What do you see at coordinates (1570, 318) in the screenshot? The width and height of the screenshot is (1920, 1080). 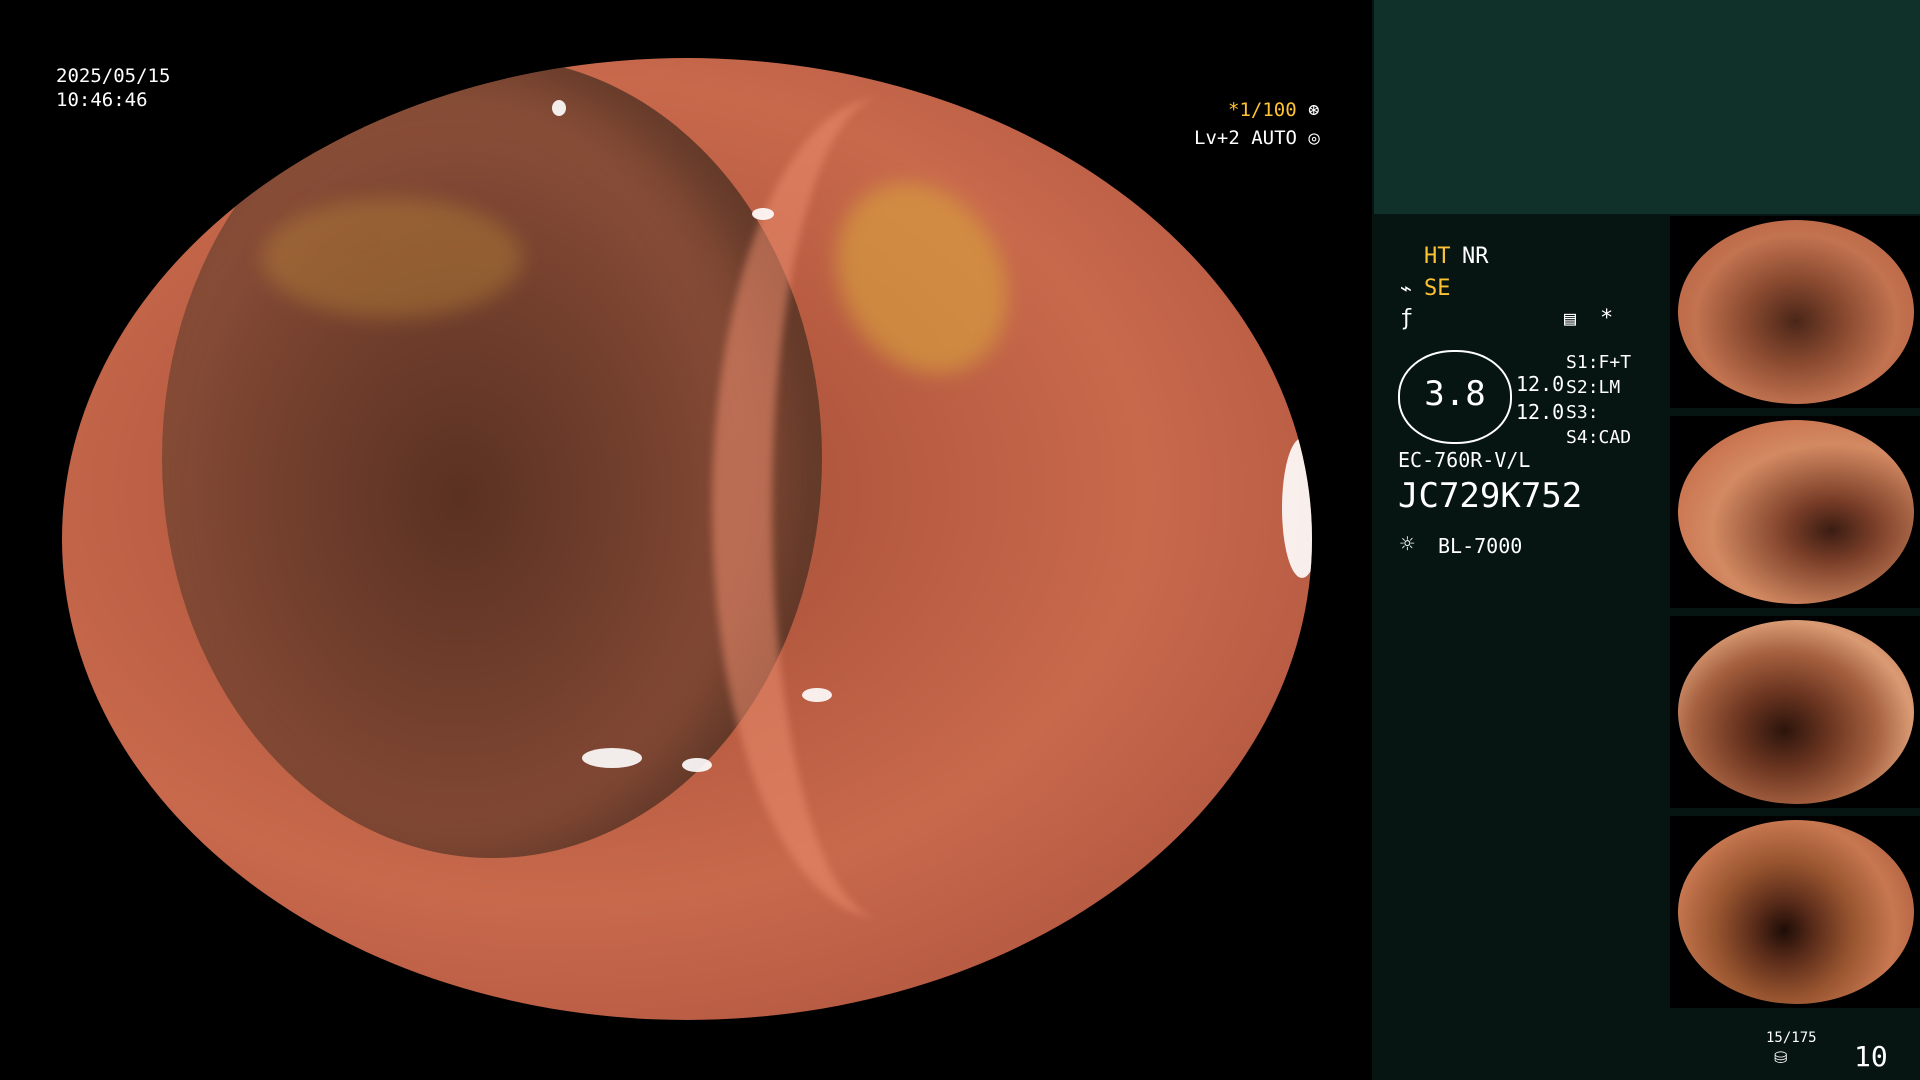 I see `memory-icon: ▤` at bounding box center [1570, 318].